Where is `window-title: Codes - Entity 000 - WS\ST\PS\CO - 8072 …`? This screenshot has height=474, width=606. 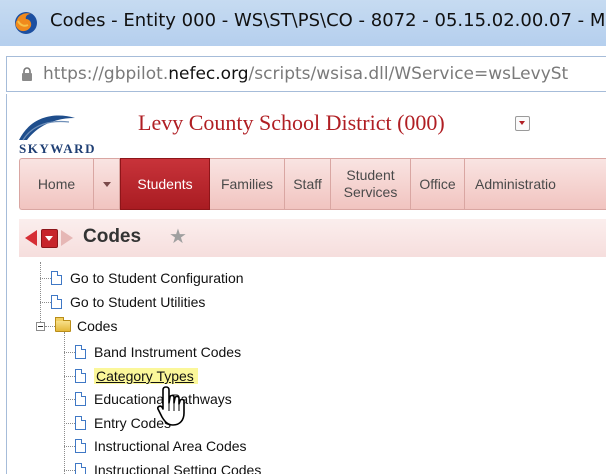 window-title: Codes - Entity 000 - WS\ST\PS\CO - 8072 … is located at coordinates (328, 20).